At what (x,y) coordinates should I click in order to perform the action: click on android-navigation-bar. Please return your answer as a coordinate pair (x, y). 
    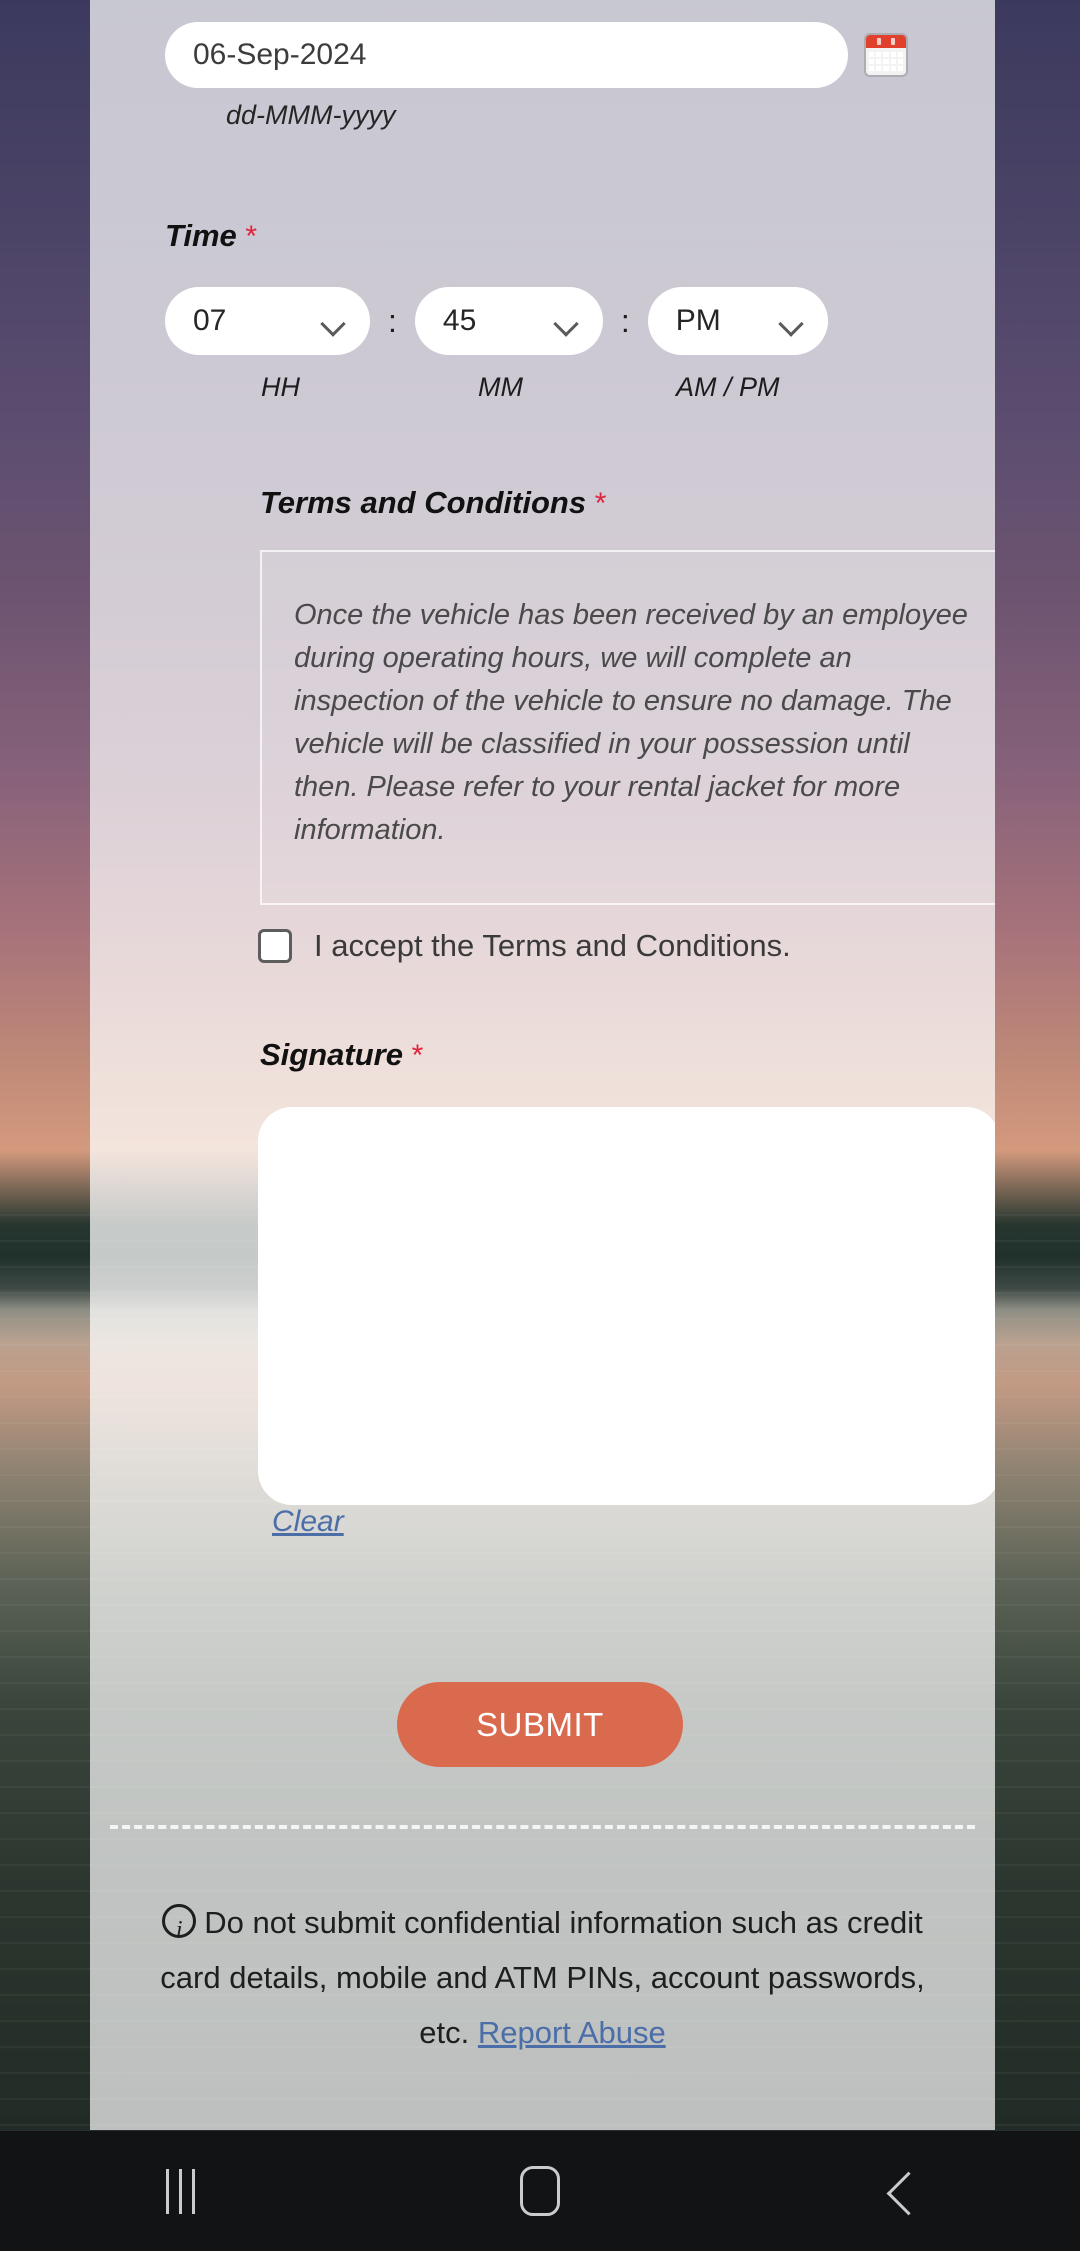
    Looking at the image, I should click on (540, 2190).